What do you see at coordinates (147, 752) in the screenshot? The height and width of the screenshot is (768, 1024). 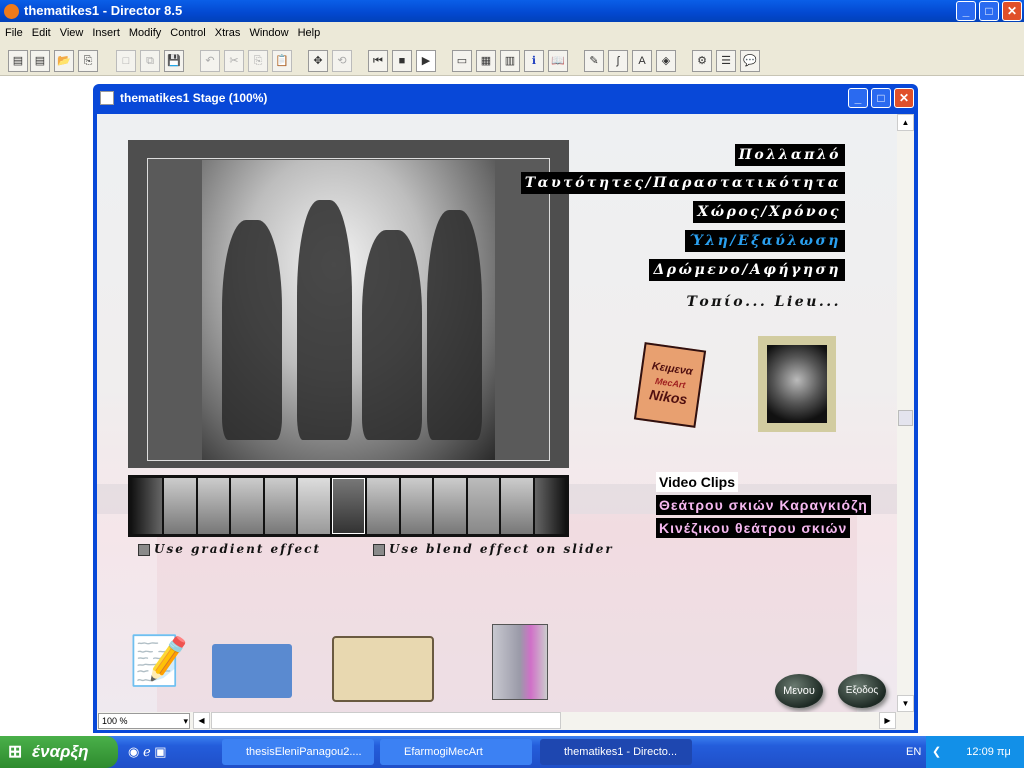 I see `quick-launch-icons: ◉ ℯ ▣` at bounding box center [147, 752].